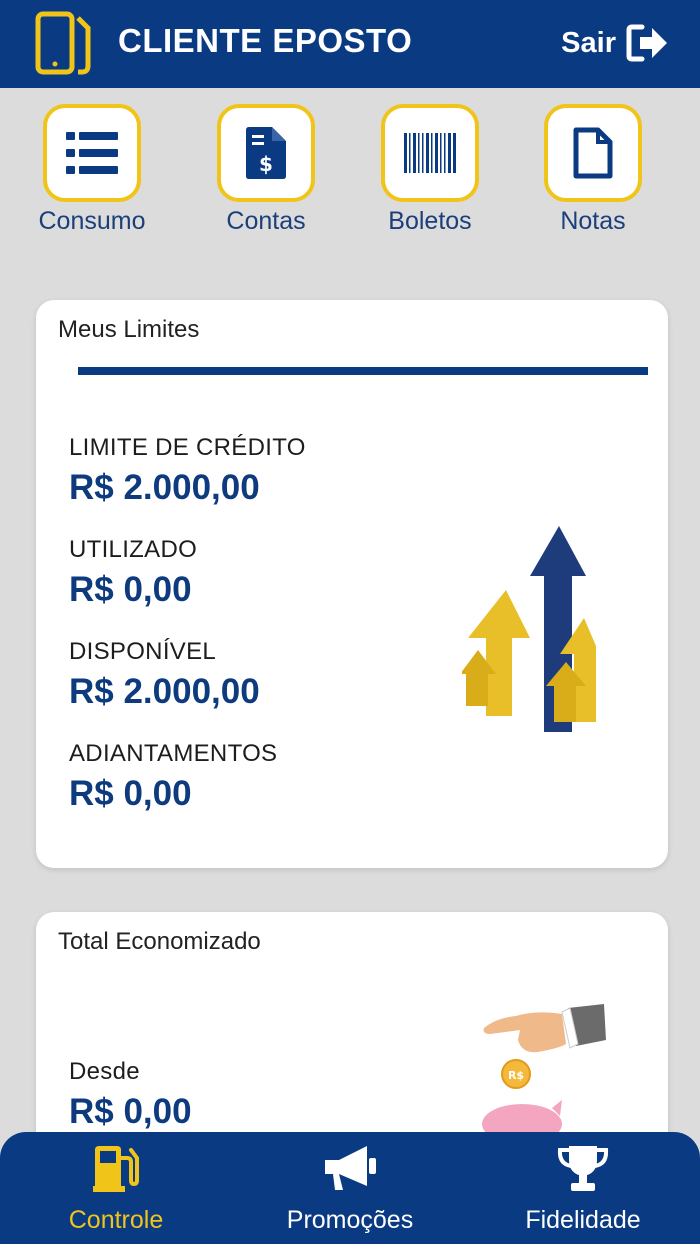  What do you see at coordinates (430, 221) in the screenshot?
I see `shortcut-label: Boletos` at bounding box center [430, 221].